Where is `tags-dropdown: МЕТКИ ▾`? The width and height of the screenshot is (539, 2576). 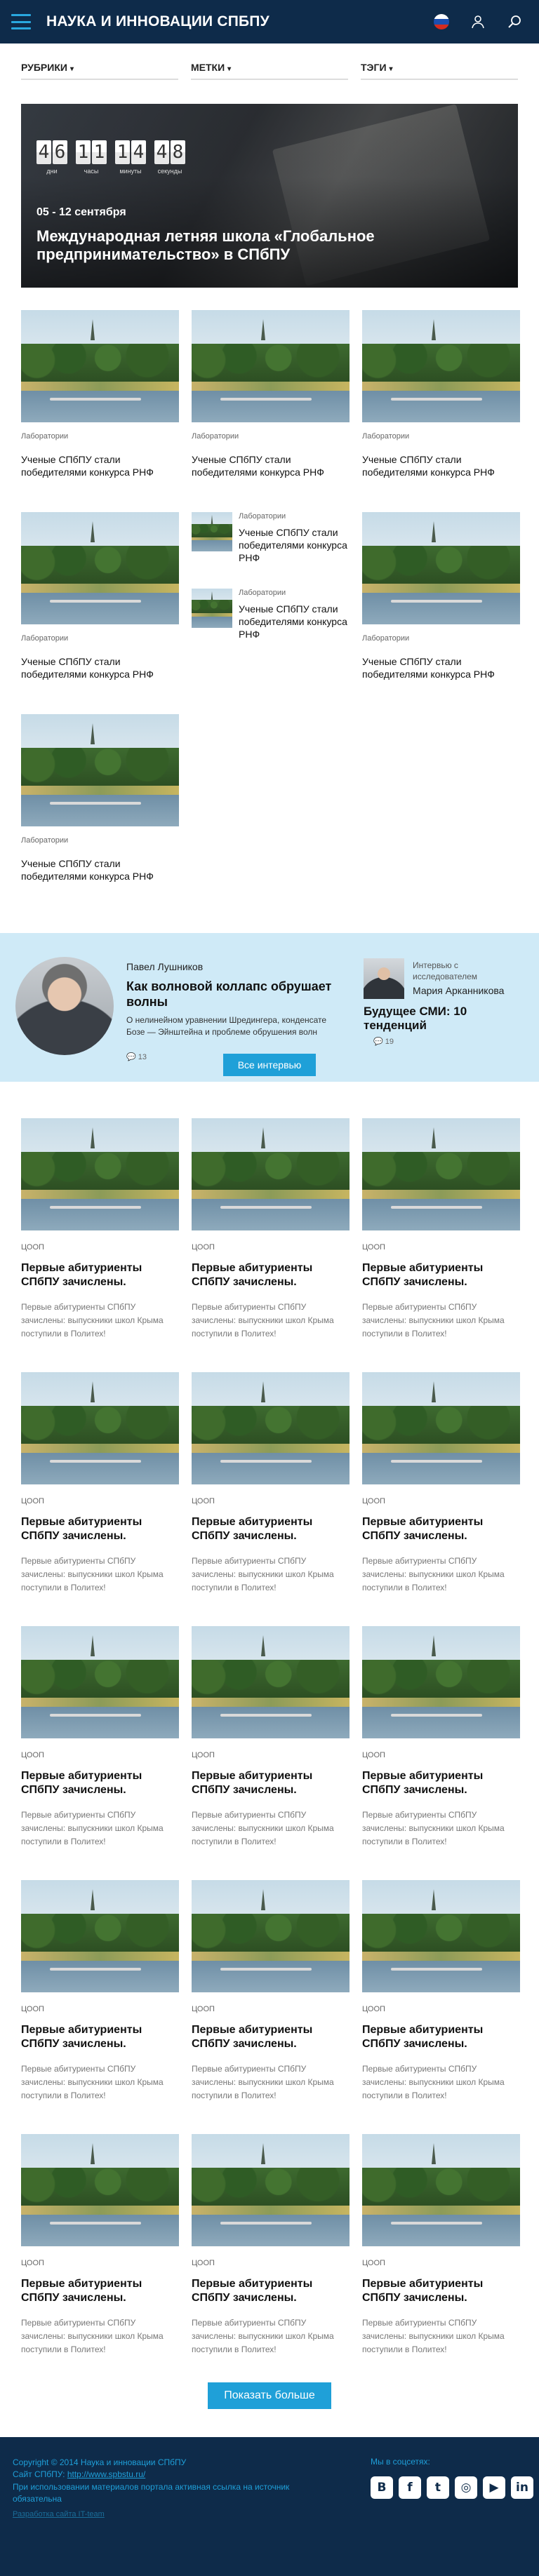 tags-dropdown: МЕТКИ ▾ is located at coordinates (269, 71).